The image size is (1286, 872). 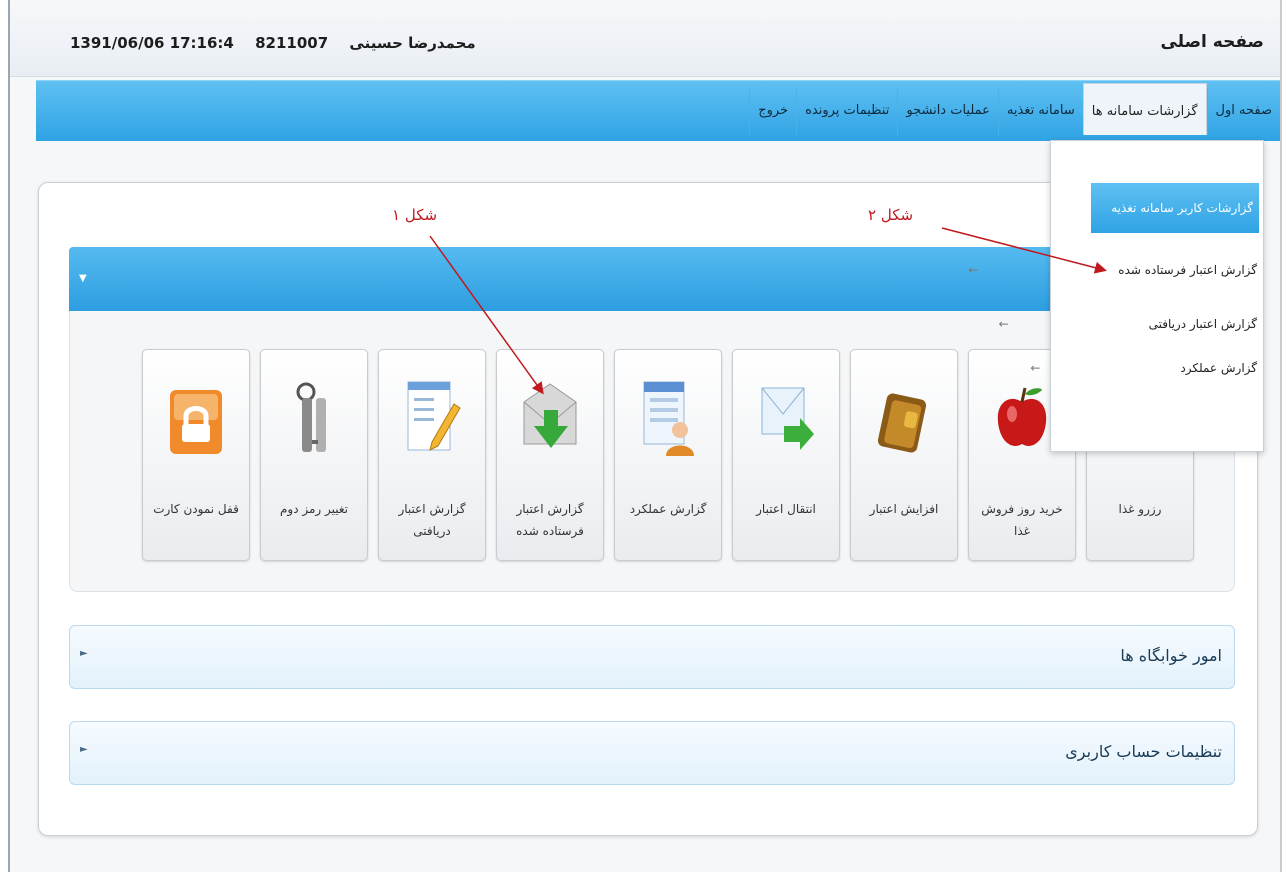 What do you see at coordinates (1040, 112) in the screenshot?
I see `nav-item-nutrition-system: سامانه تغذیه` at bounding box center [1040, 112].